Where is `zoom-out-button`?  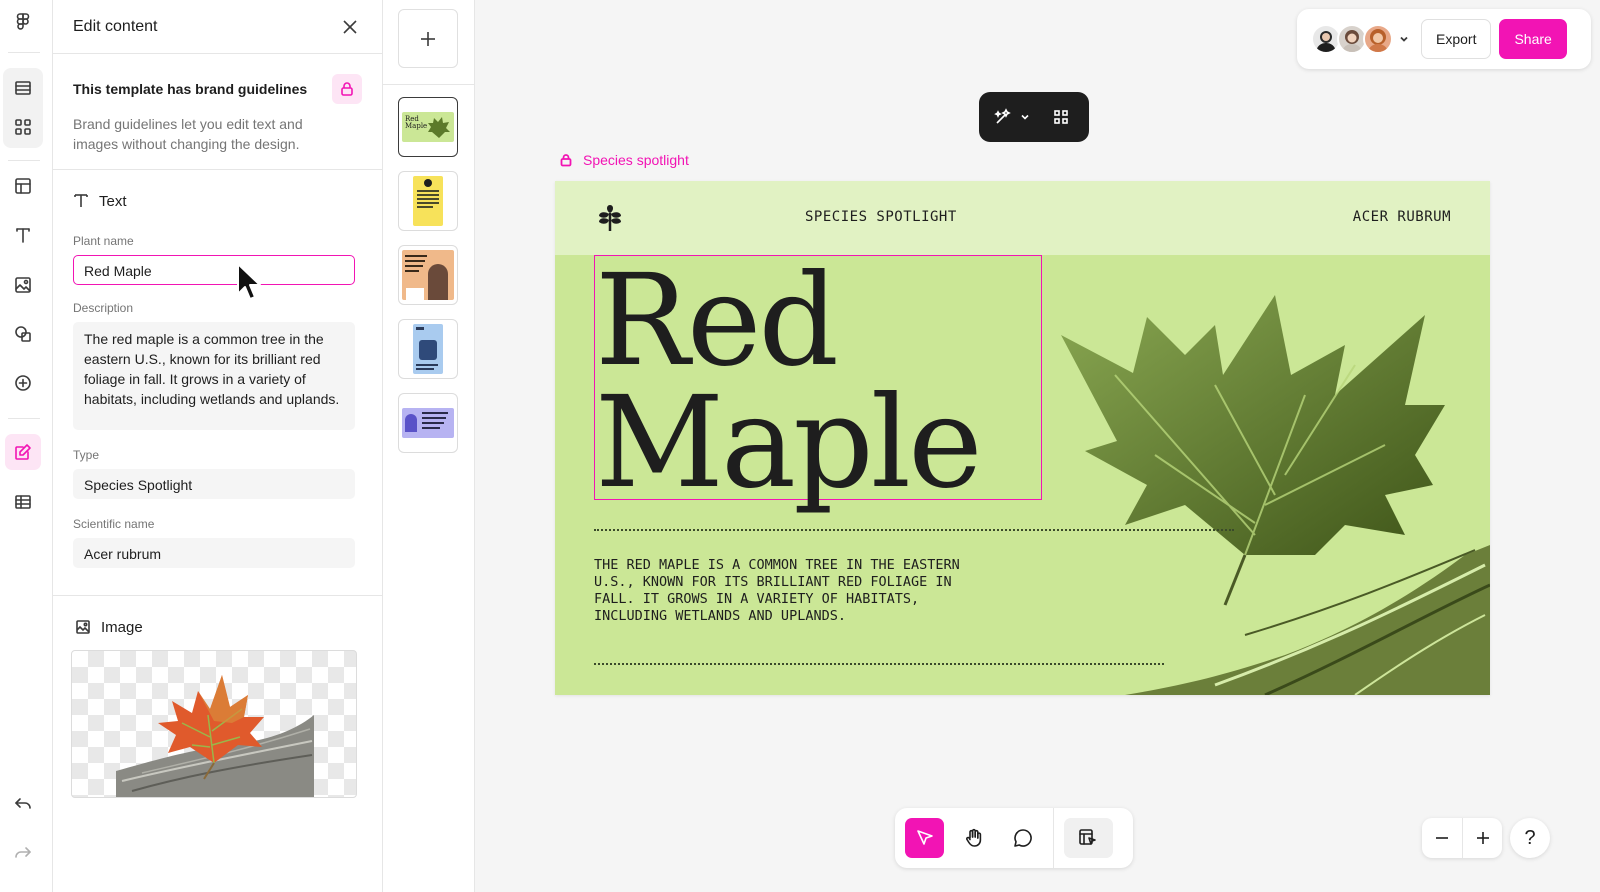 zoom-out-button is located at coordinates (1442, 838).